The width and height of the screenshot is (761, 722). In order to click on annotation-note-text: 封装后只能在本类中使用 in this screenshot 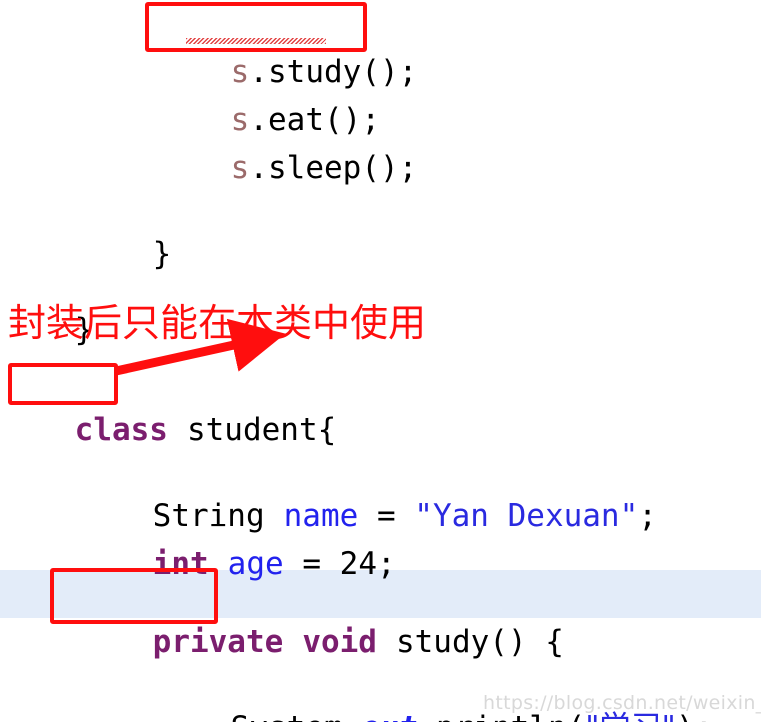, I will do `click(217, 323)`.